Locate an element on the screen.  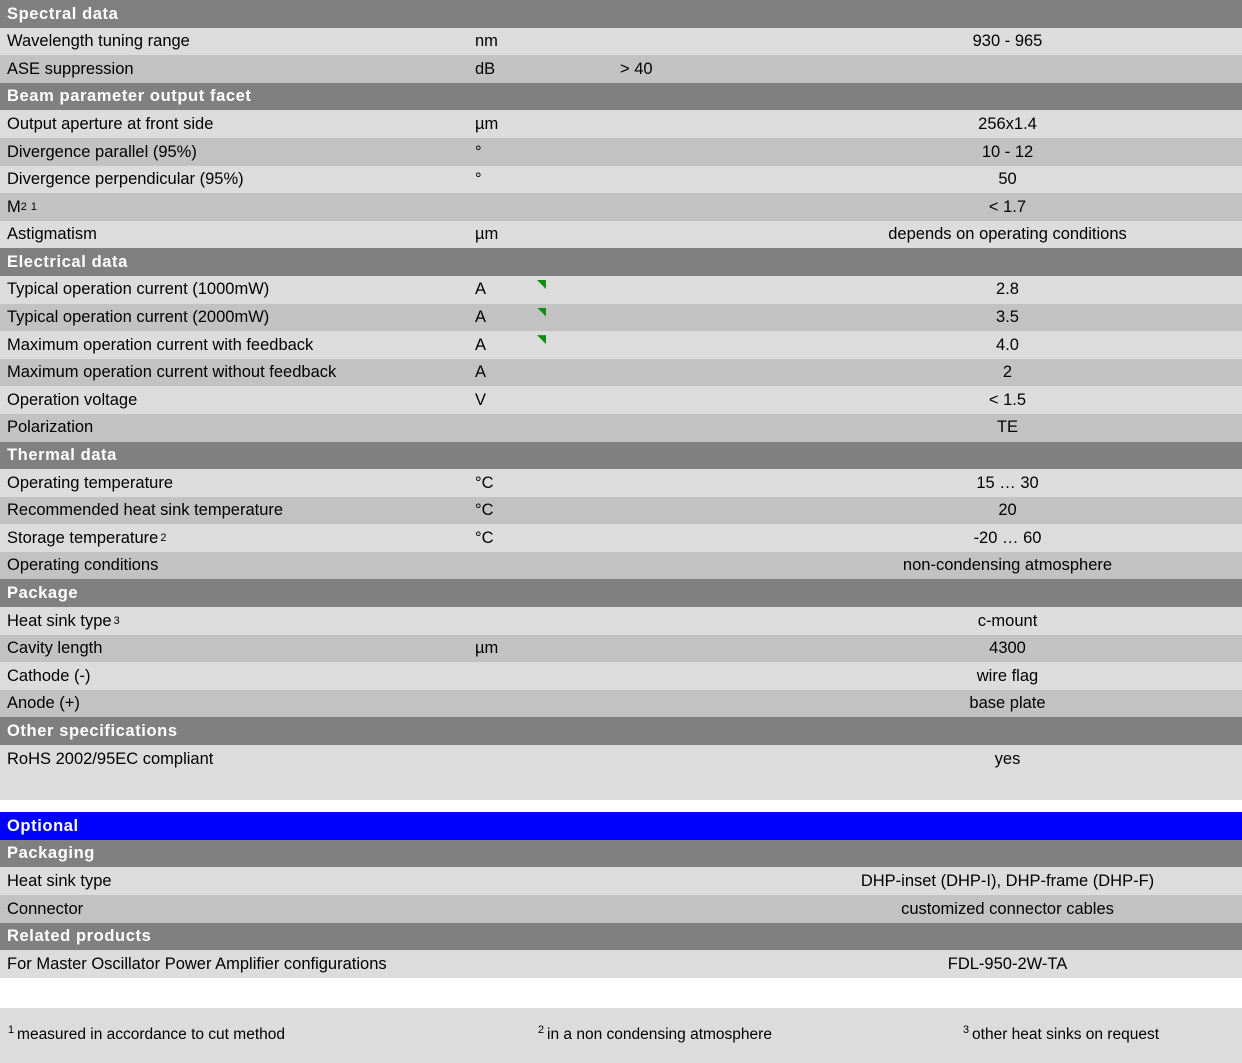
spec-label: Recommended heat sink temperature is located at coordinates (145, 510).